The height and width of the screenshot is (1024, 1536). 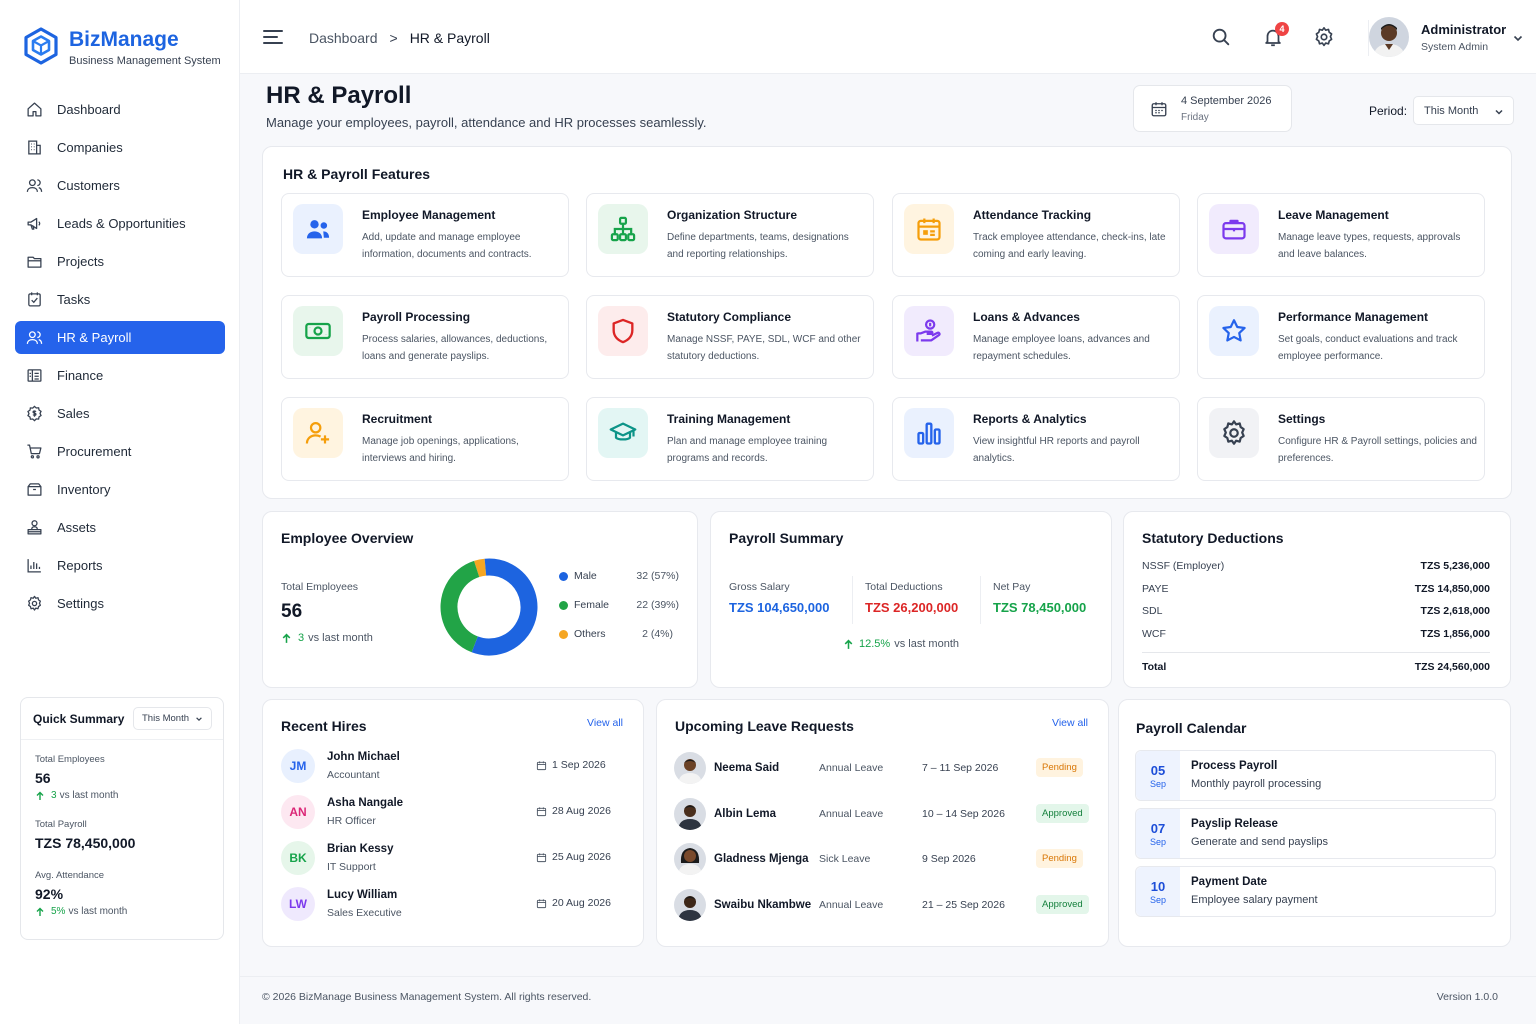 I want to click on quick-summary-period-select: This Month, so click(x=172, y=718).